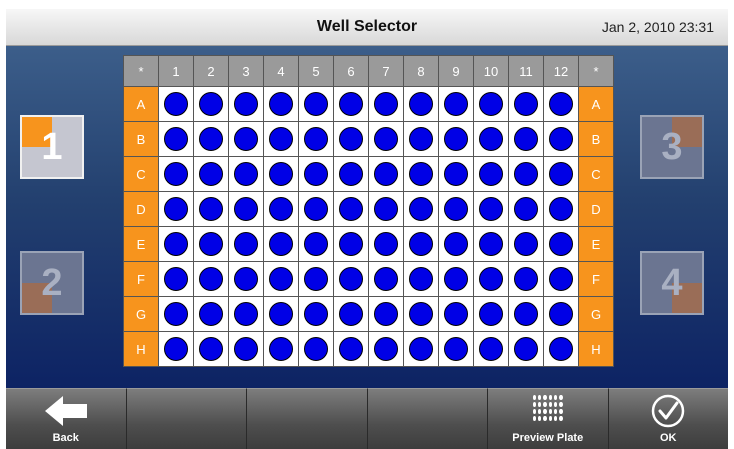 This screenshot has height=449, width=734. Describe the element at coordinates (52, 147) in the screenshot. I see `quadrant-1-button: 1` at that location.